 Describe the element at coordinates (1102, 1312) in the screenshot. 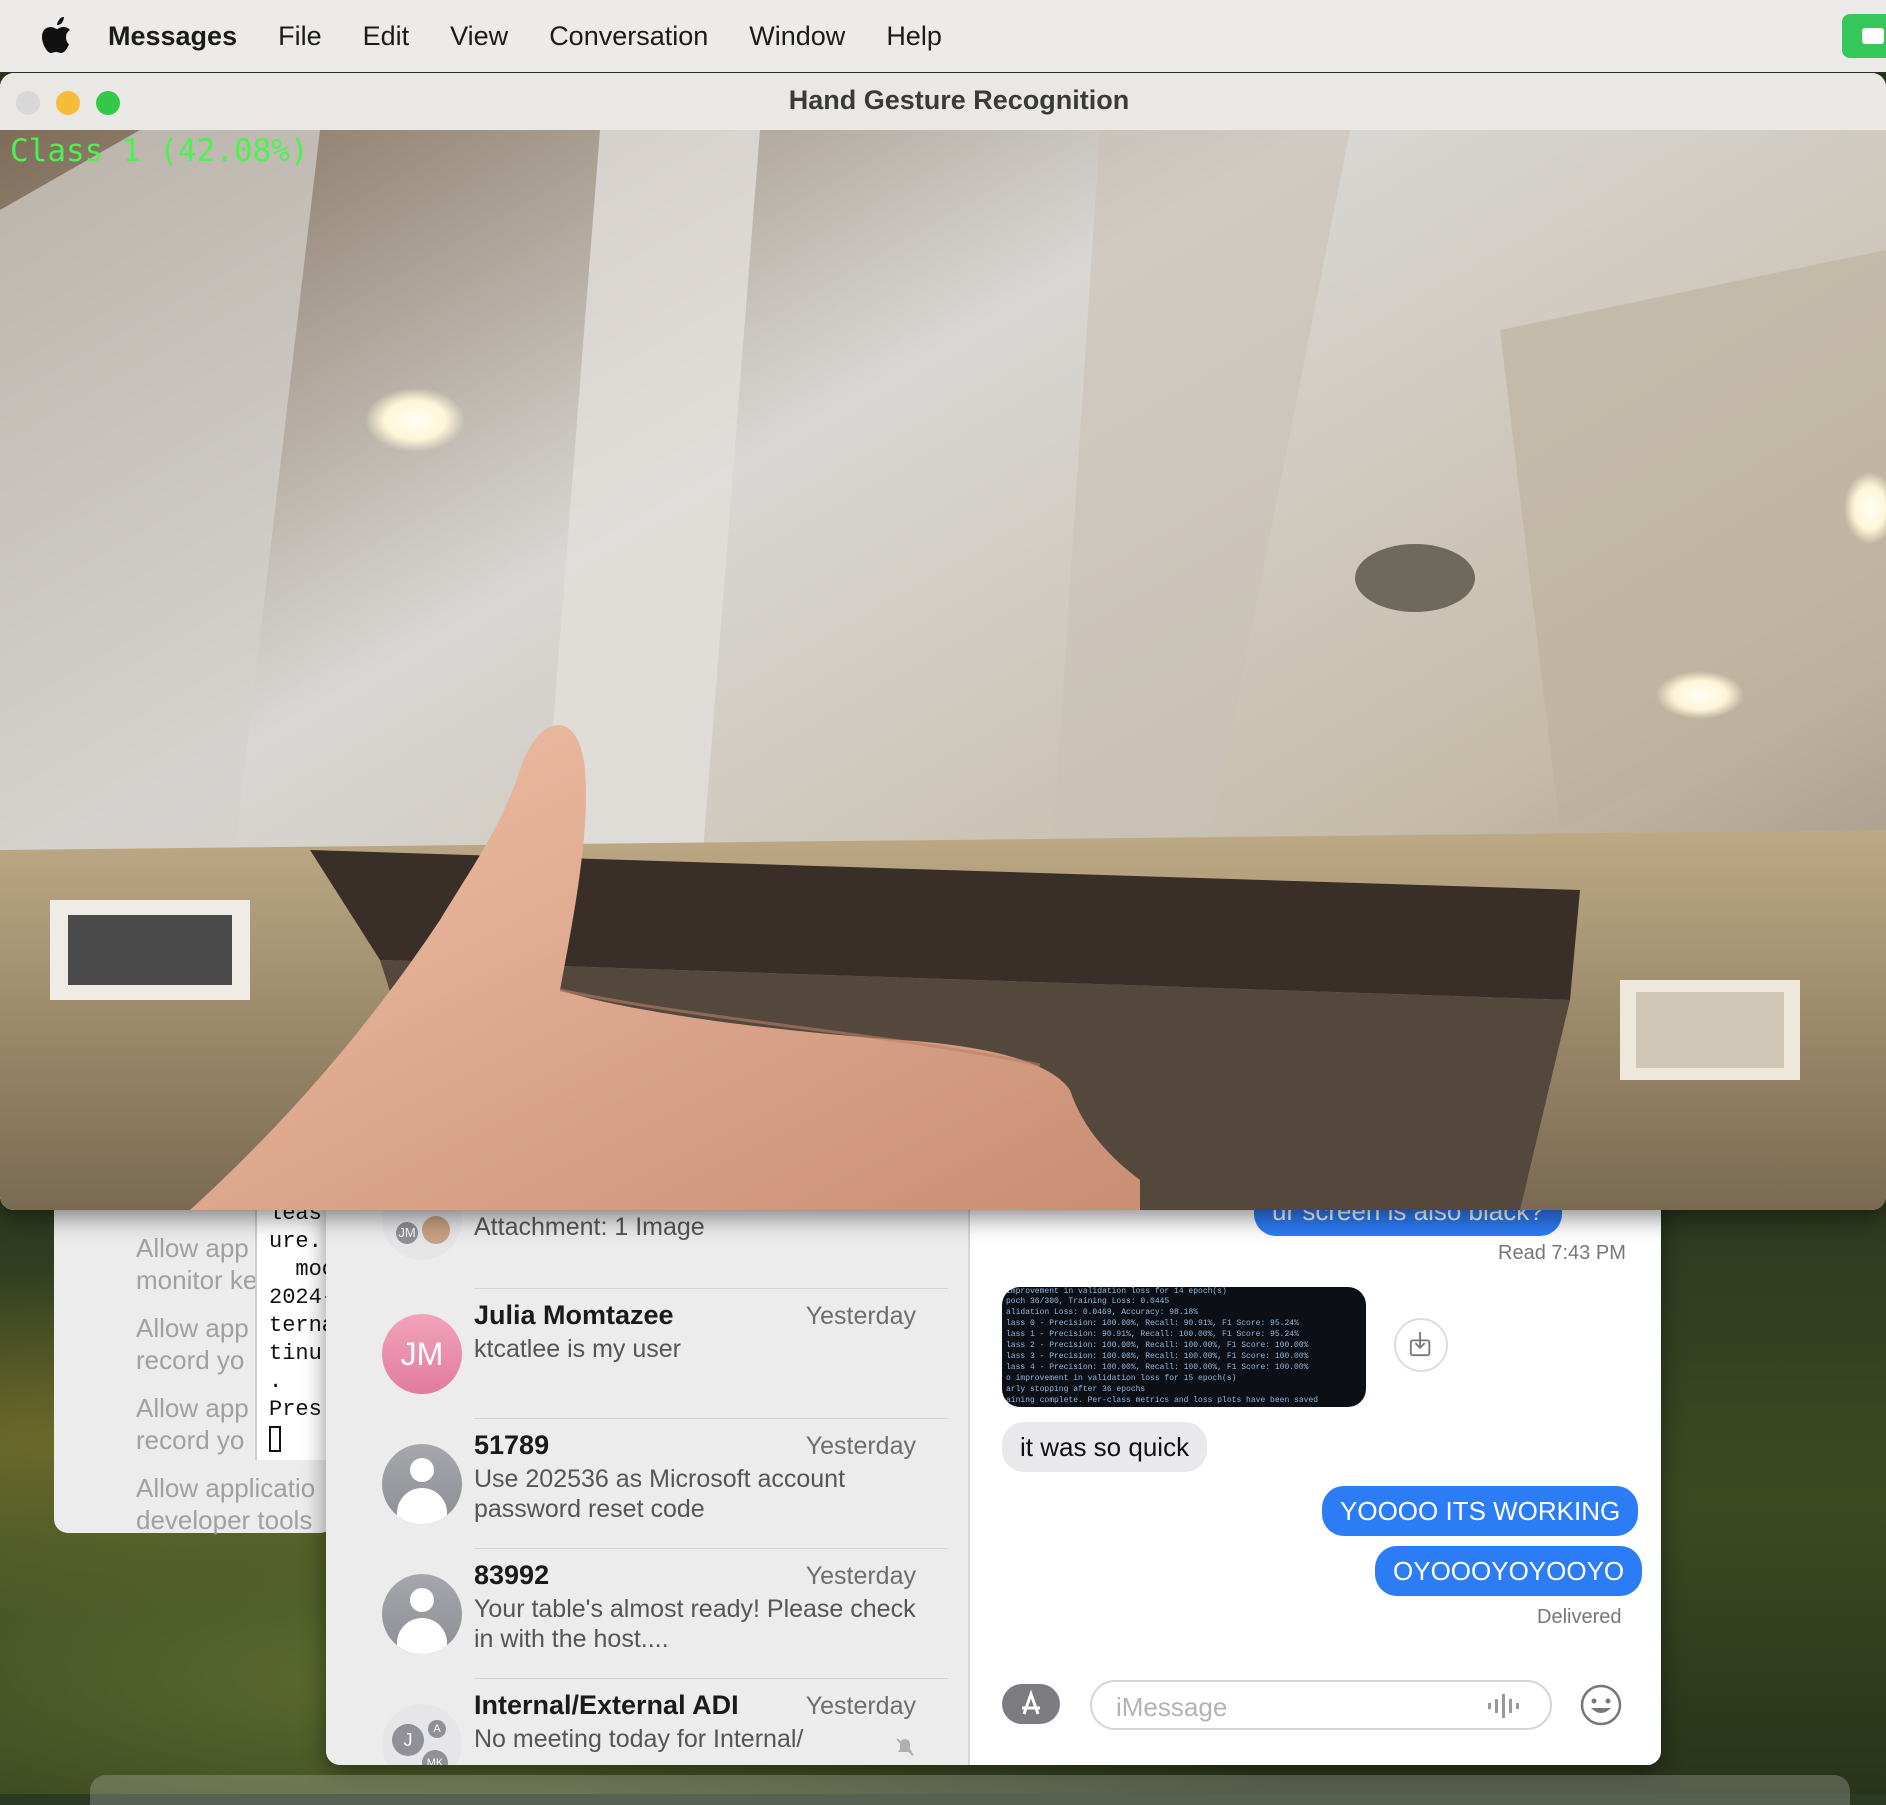

I see `image-text-line: alidation Loss: 0.0469, Accuracy: 98.18%` at that location.